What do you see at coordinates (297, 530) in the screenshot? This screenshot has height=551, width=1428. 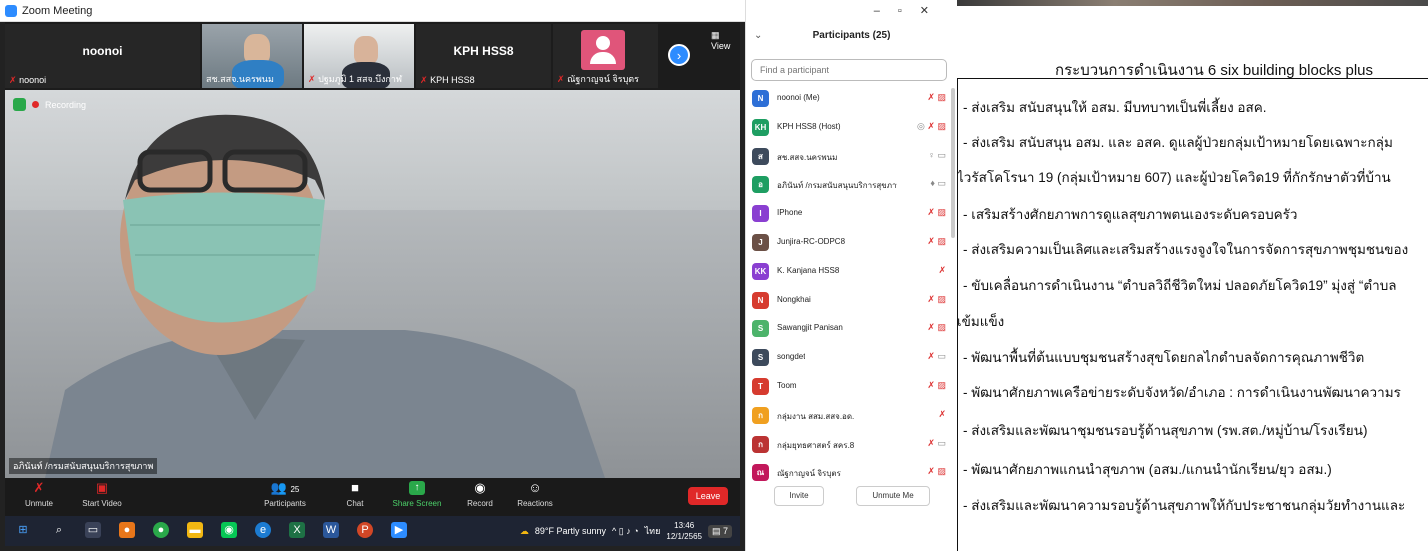 I see `excel-icon: X` at bounding box center [297, 530].